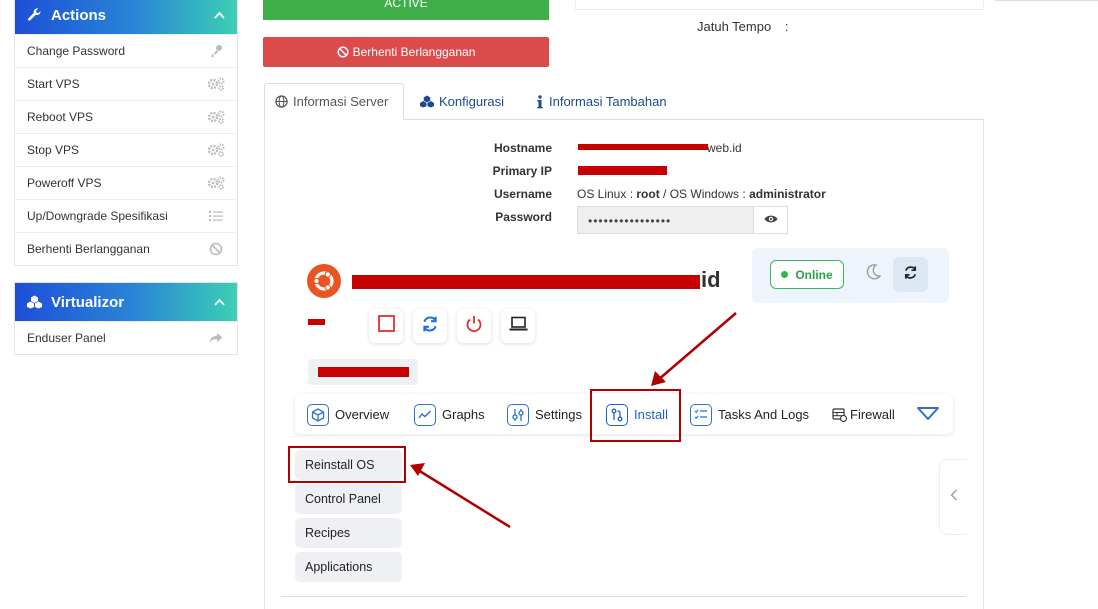 Image resolution: width=1098 pixels, height=609 pixels. I want to click on tab-informasi-server: Informasi Server, so click(334, 101).